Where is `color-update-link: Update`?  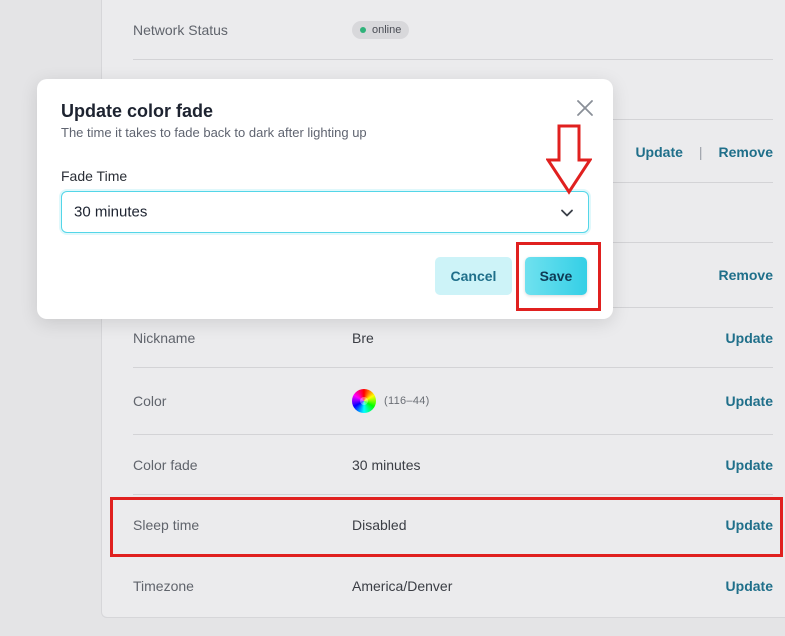
color-update-link: Update is located at coordinates (749, 401).